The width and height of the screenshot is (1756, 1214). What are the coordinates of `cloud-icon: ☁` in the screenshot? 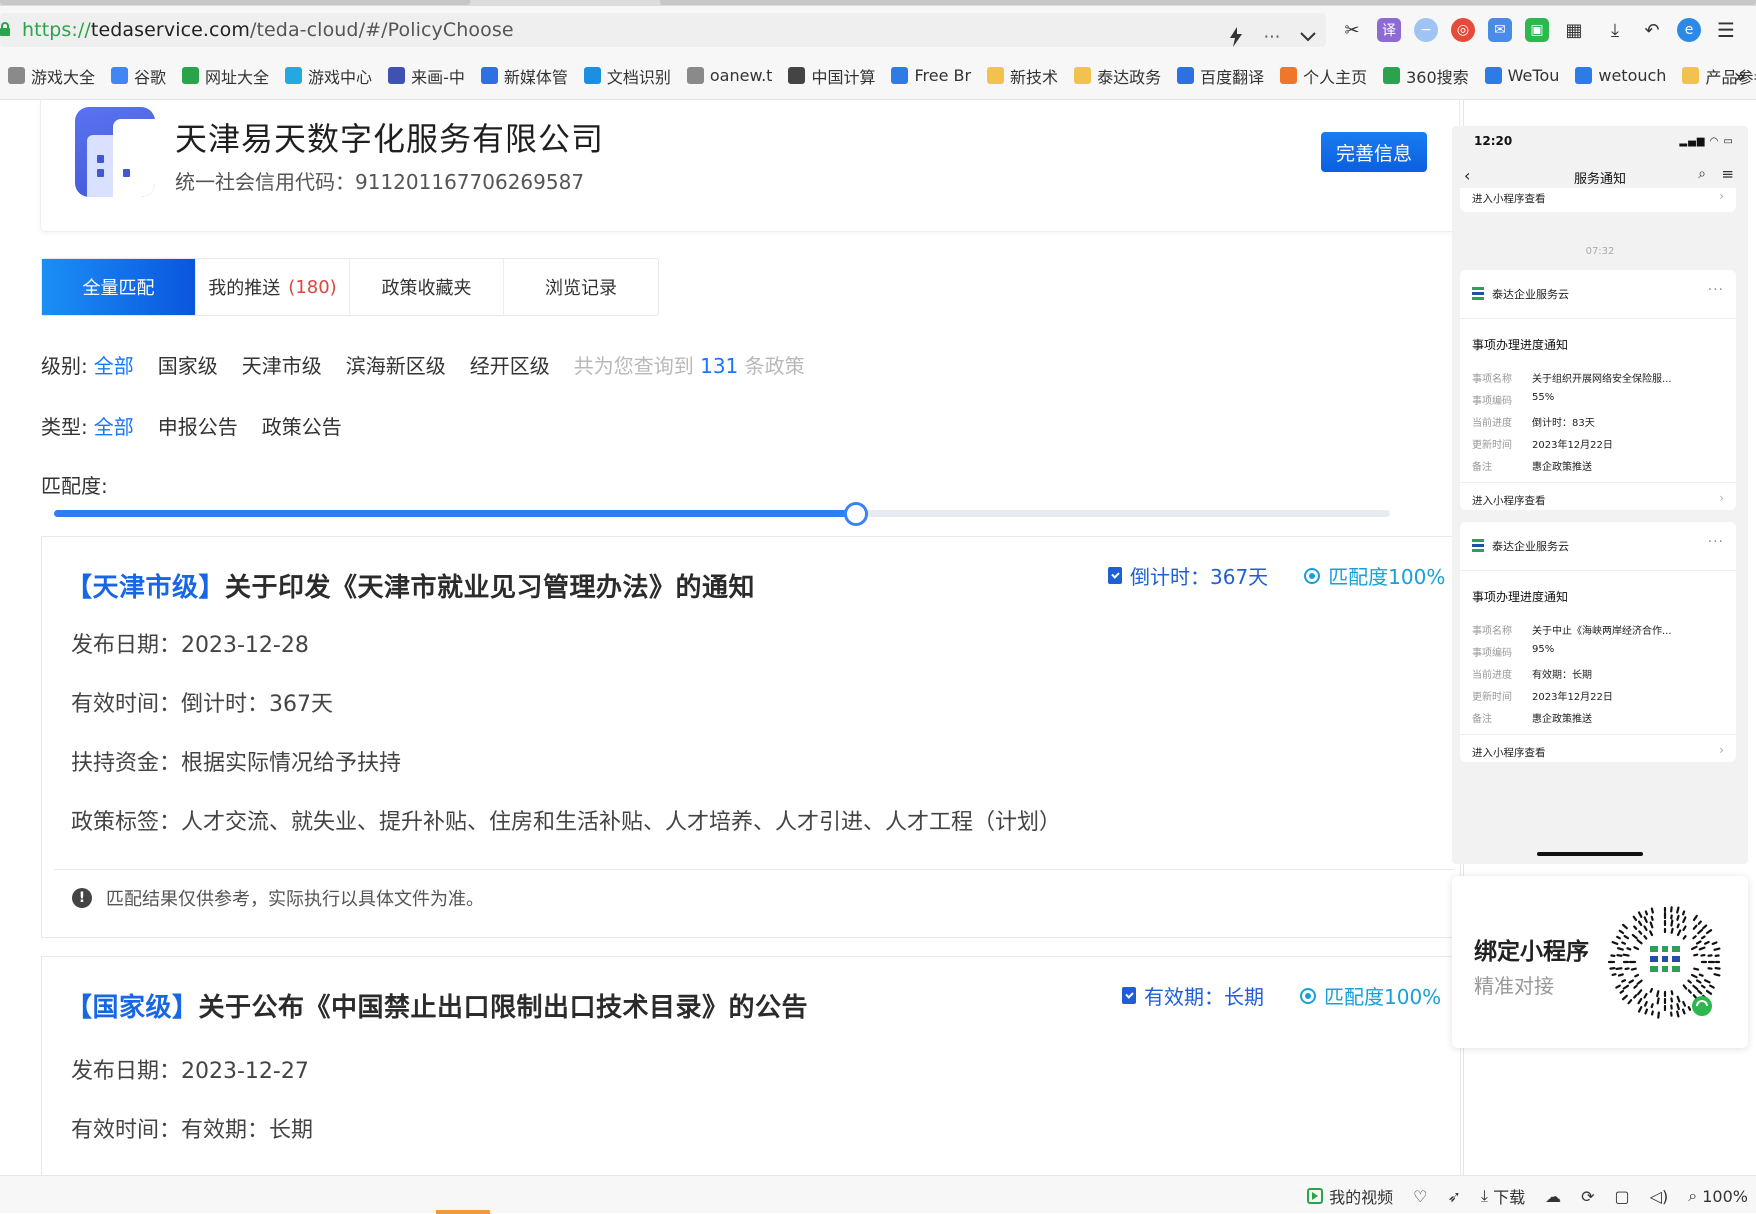 It's located at (1553, 1196).